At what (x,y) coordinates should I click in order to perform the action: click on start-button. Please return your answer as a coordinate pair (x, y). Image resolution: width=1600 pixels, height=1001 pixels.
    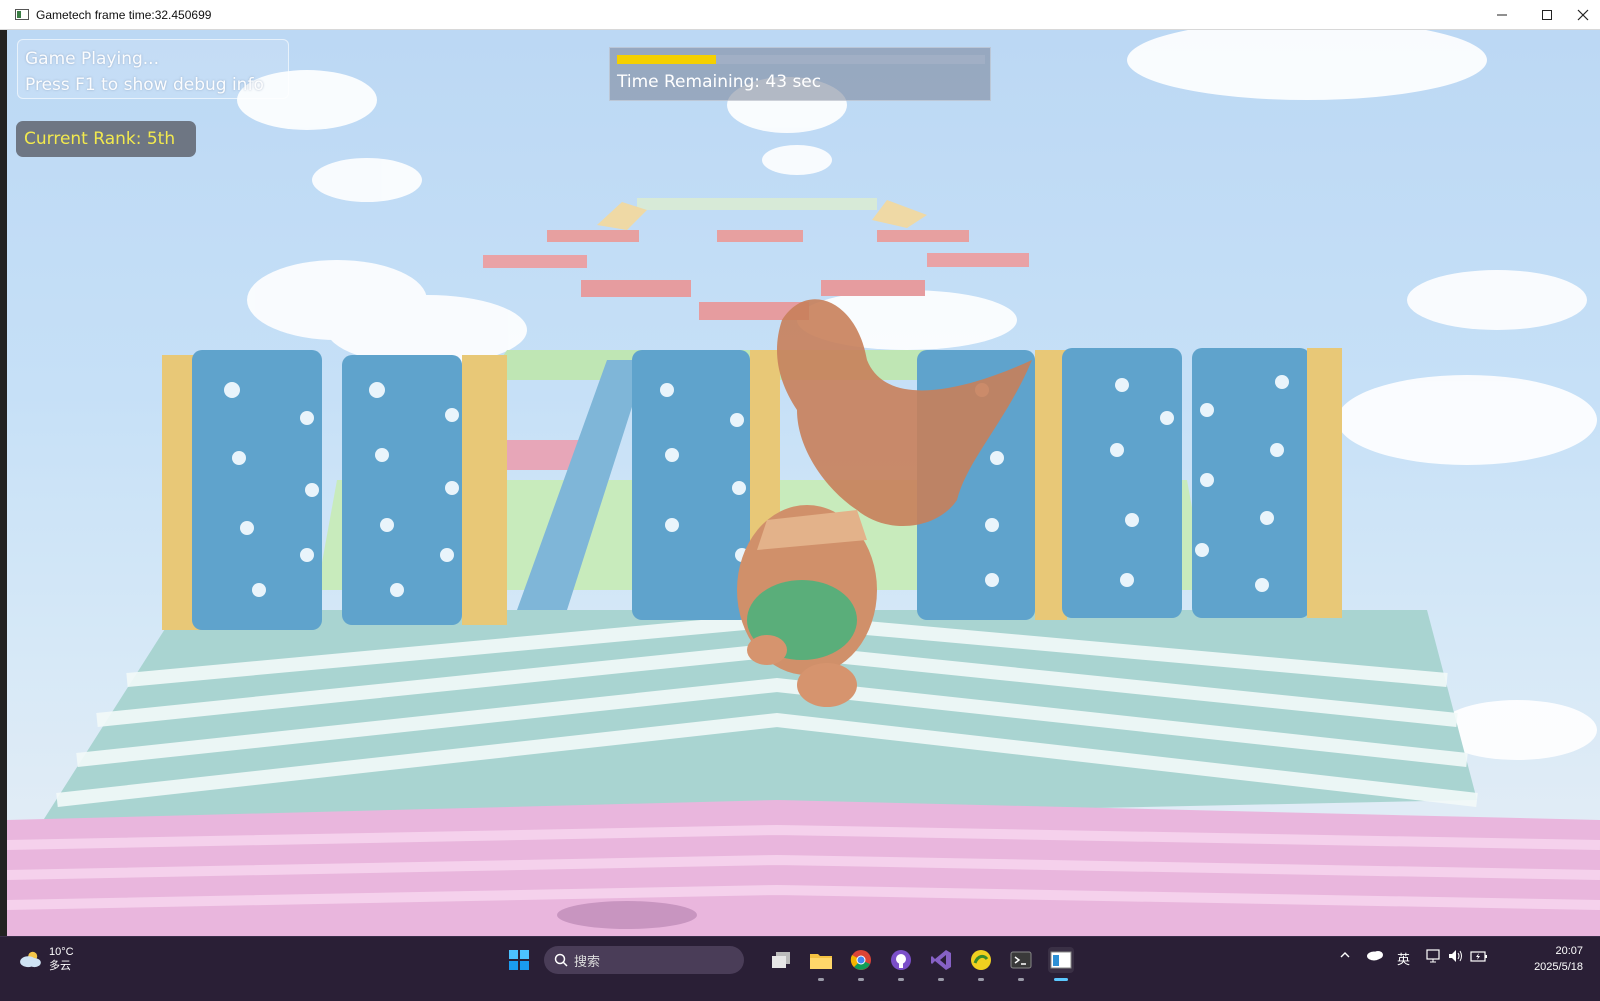
    Looking at the image, I should click on (519, 960).